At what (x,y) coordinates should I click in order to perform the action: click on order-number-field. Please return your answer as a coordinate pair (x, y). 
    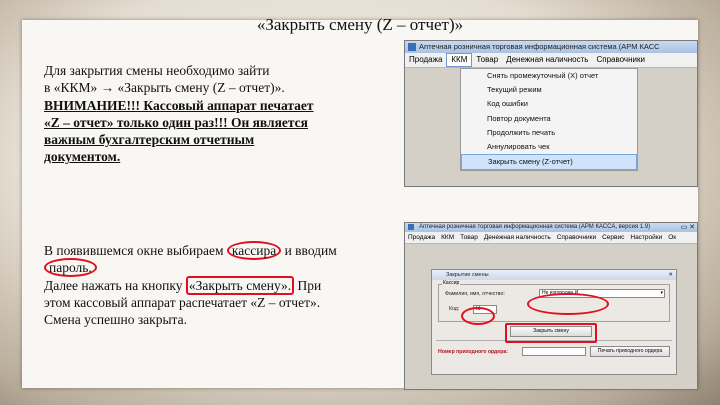
    Looking at the image, I should click on (554, 351).